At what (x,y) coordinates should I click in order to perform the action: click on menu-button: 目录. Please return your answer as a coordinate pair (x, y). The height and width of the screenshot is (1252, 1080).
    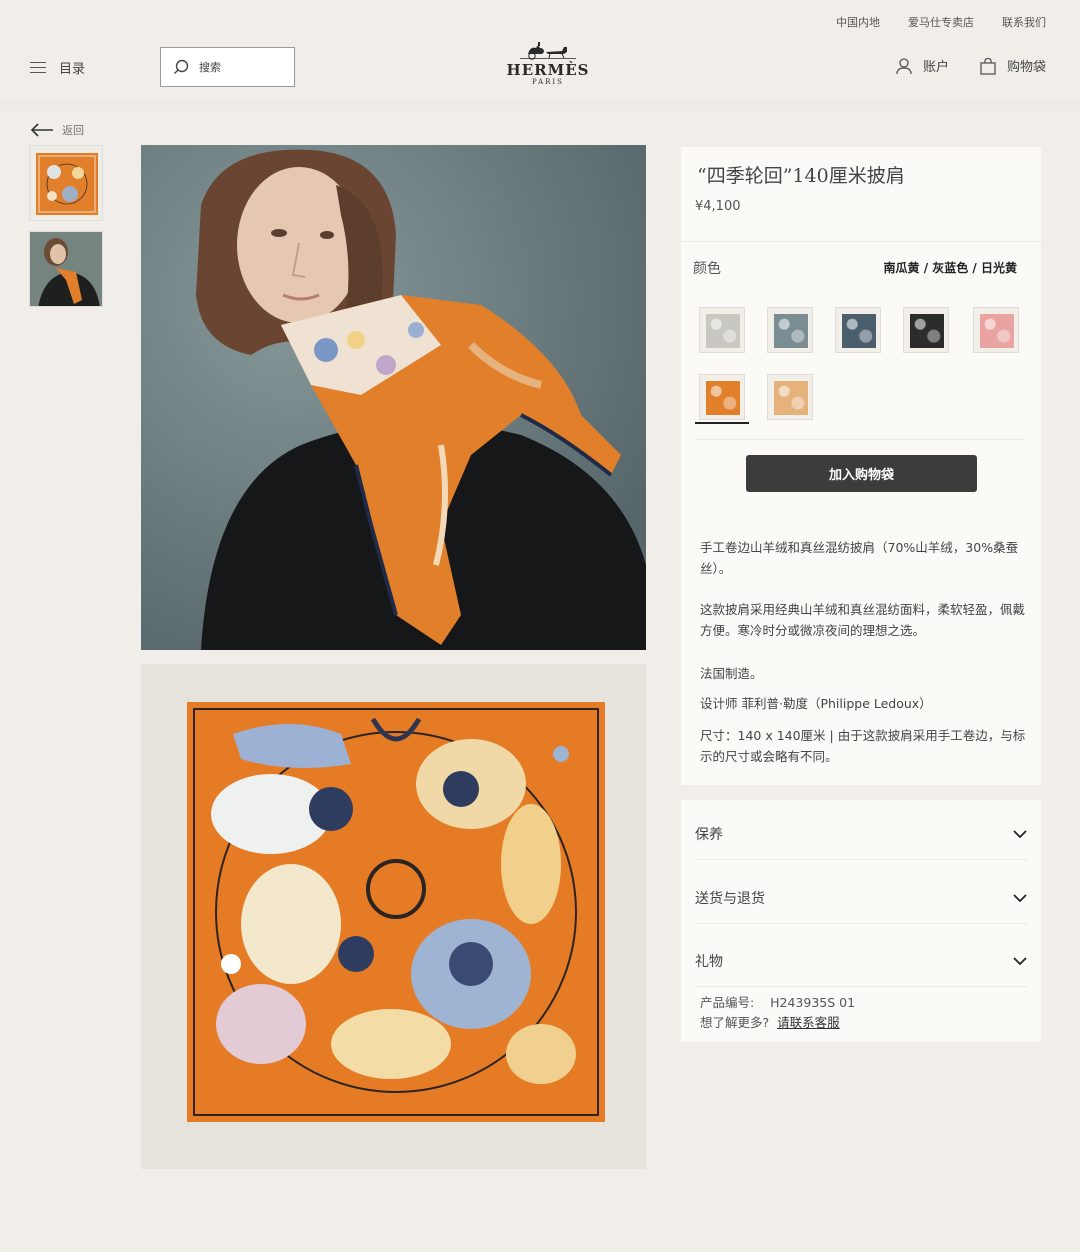
    Looking at the image, I should click on (57, 67).